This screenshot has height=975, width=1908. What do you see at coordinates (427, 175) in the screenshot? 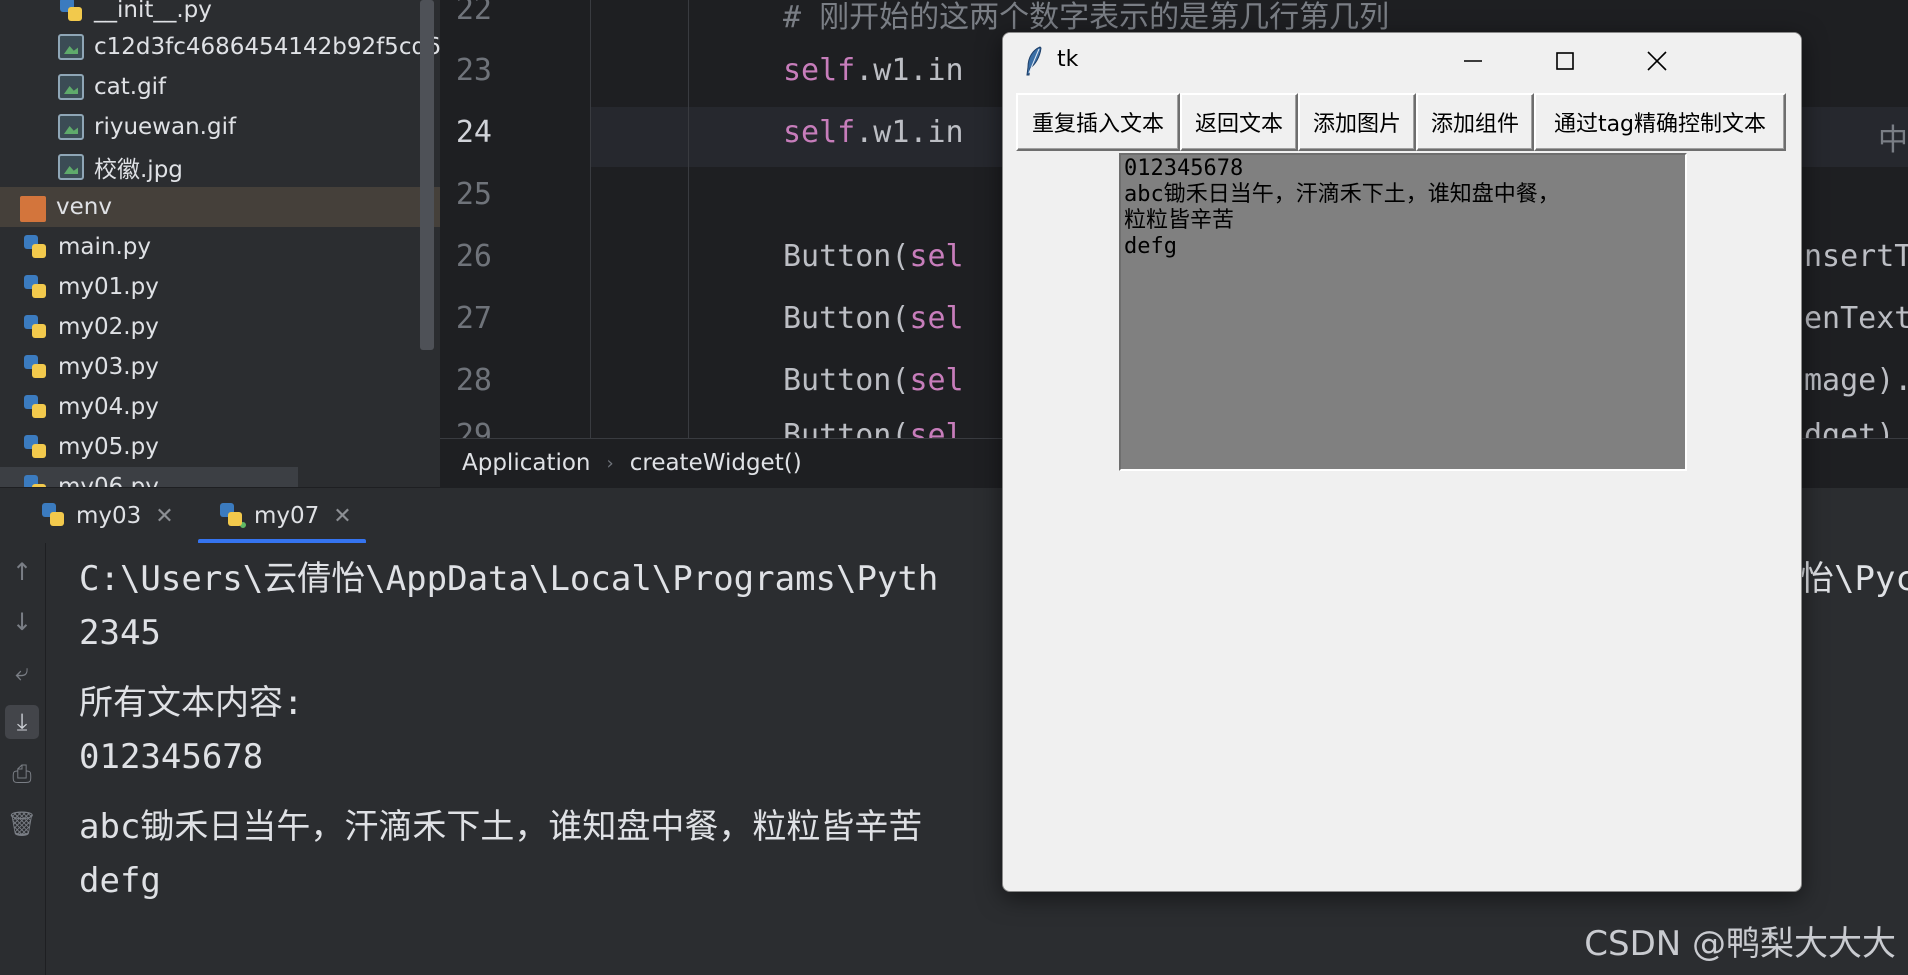
I see `tree-scrollbar` at bounding box center [427, 175].